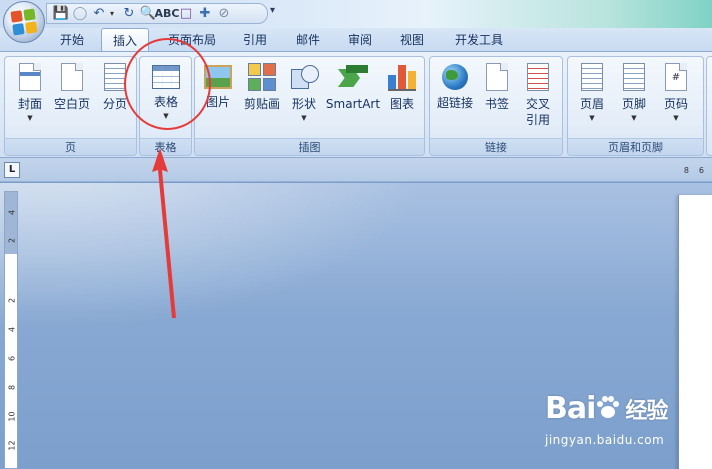 The image size is (712, 469). What do you see at coordinates (356, 21) in the screenshot?
I see `title-bar: 💾 ◯ ↶ ▾ ↻ 🔍 ABC □ ✚ ⊘ ▾` at bounding box center [356, 21].